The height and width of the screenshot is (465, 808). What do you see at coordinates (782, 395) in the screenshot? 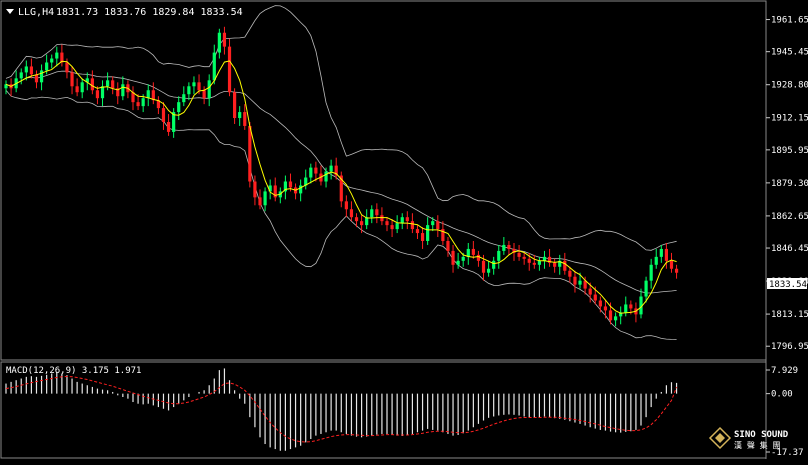
I see `macd-tick-label: 0.00` at bounding box center [782, 395].